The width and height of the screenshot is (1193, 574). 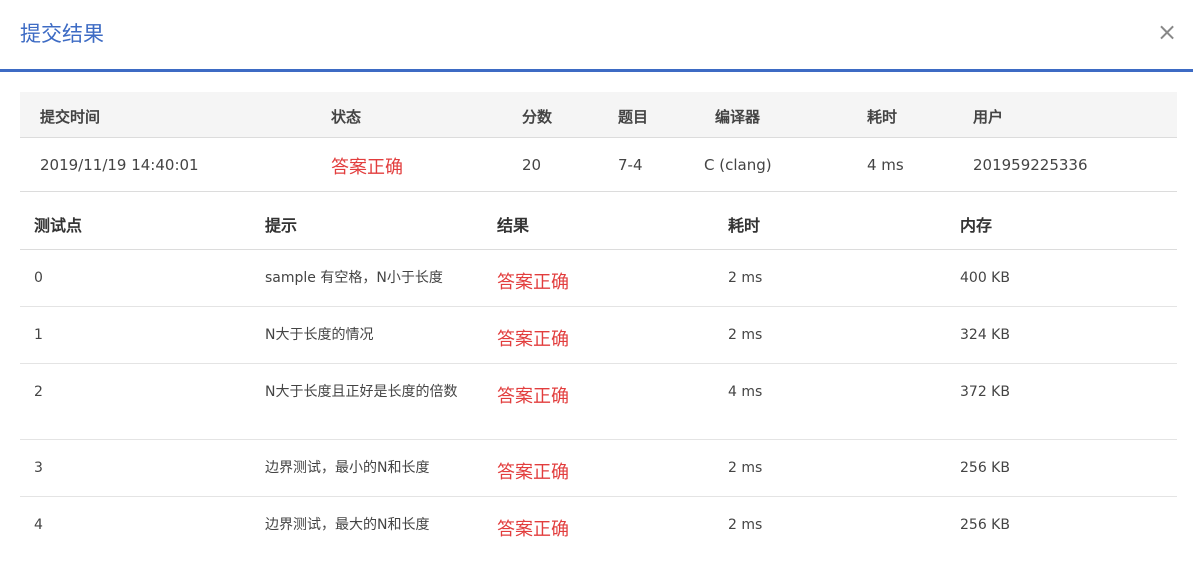 I want to click on case-id: 4, so click(x=38, y=525).